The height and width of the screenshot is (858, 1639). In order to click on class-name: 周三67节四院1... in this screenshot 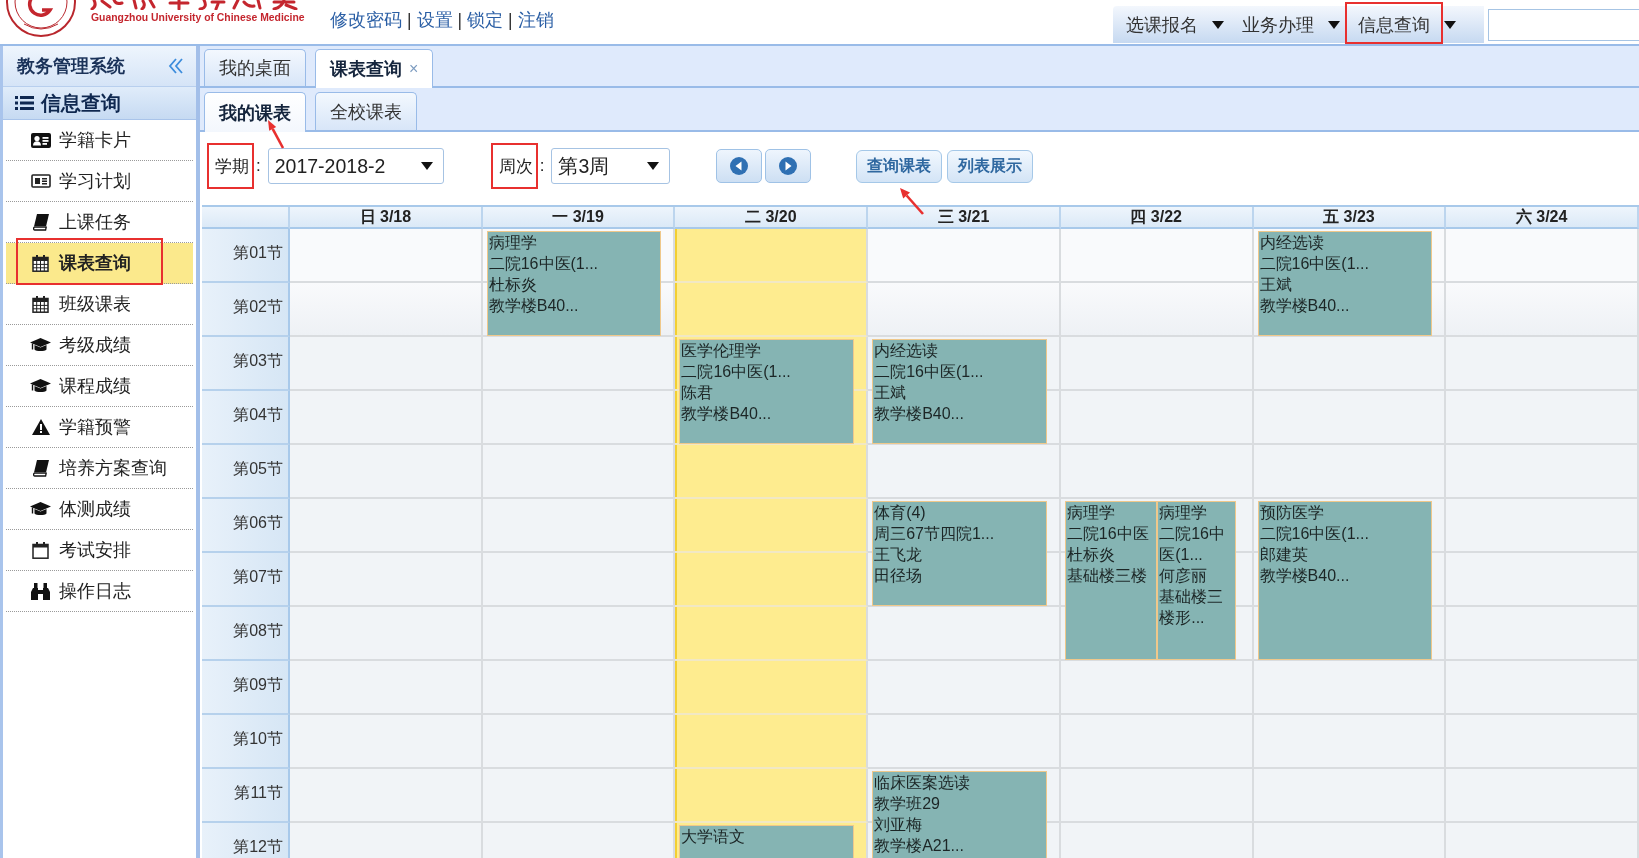, I will do `click(934, 534)`.